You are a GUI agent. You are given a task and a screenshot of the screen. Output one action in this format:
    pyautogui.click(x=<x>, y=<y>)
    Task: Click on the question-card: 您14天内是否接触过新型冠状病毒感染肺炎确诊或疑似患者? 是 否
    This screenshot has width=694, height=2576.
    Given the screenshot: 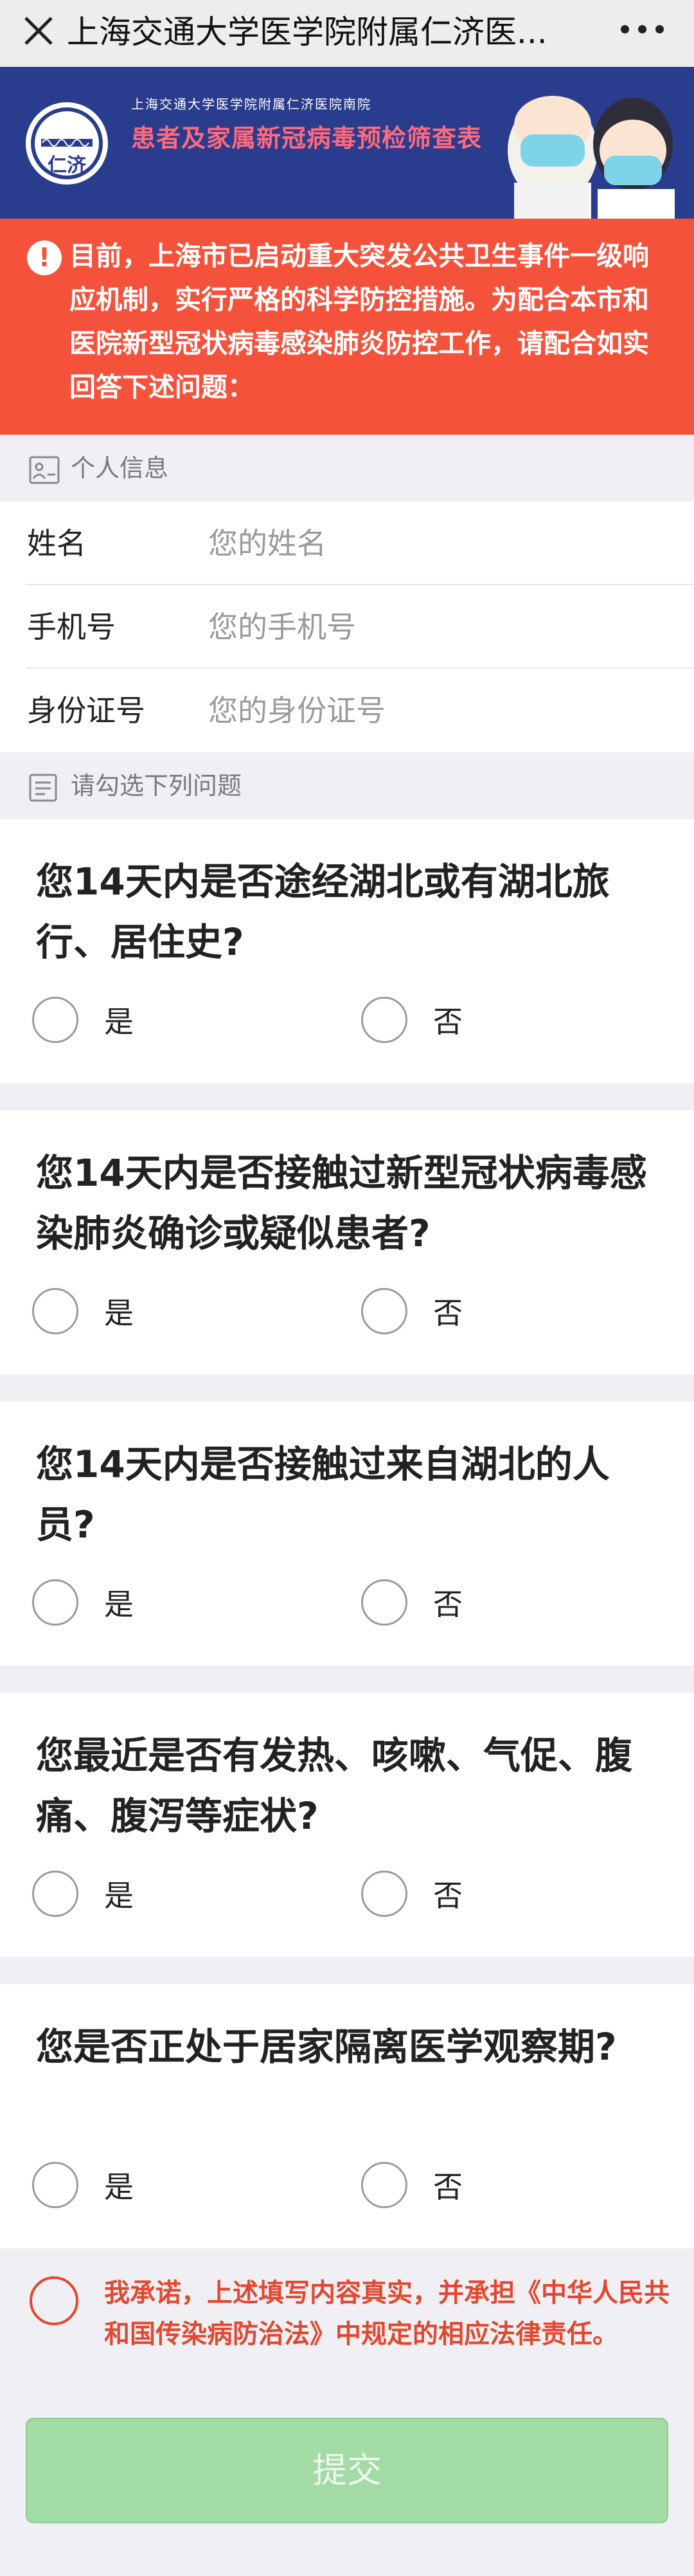 What is the action you would take?
    pyautogui.click(x=347, y=1242)
    